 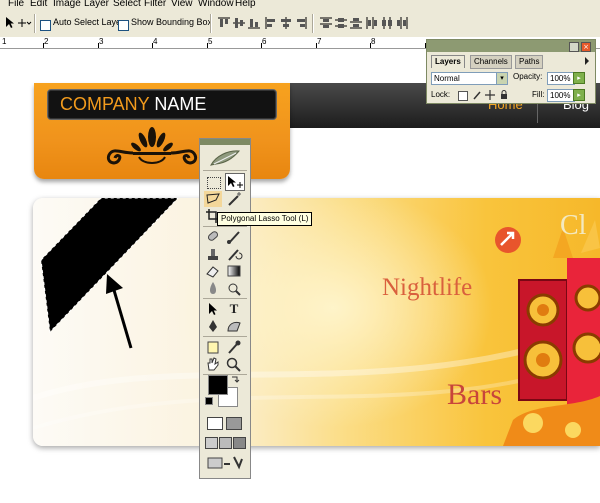 I want to click on menu-select: Select, so click(x=127, y=4).